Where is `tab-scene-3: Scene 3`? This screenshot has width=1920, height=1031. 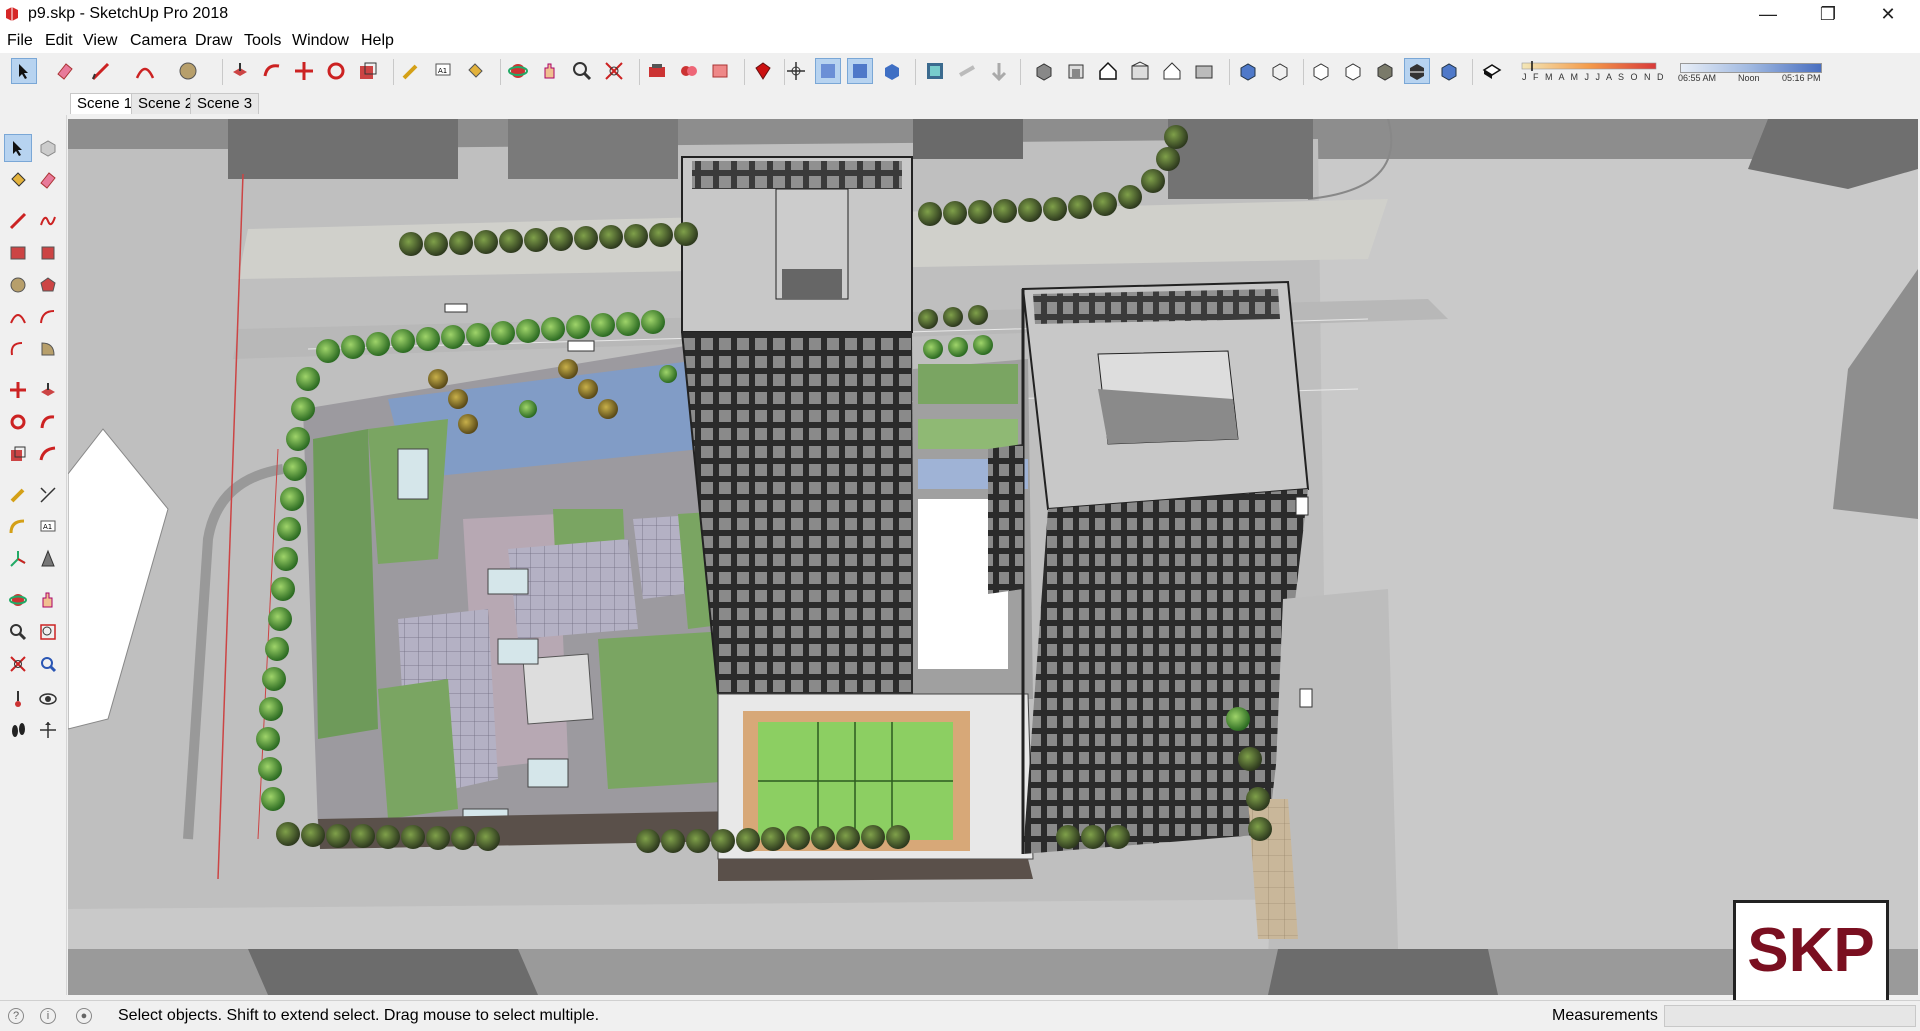 tab-scene-3: Scene 3 is located at coordinates (225, 103).